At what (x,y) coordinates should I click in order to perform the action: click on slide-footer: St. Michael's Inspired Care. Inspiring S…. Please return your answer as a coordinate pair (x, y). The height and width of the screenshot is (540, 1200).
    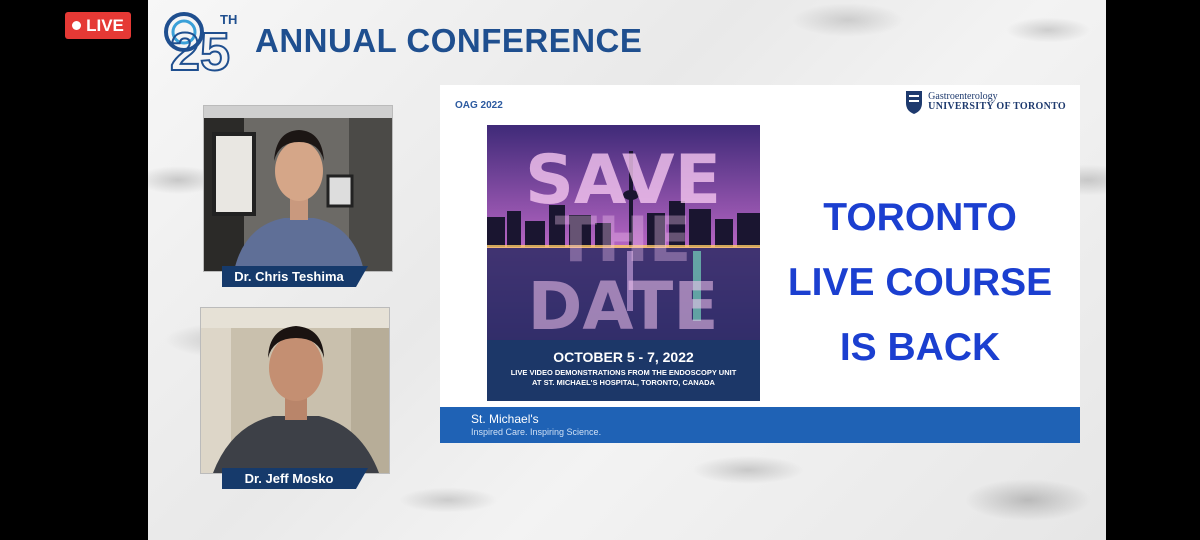
    Looking at the image, I should click on (760, 425).